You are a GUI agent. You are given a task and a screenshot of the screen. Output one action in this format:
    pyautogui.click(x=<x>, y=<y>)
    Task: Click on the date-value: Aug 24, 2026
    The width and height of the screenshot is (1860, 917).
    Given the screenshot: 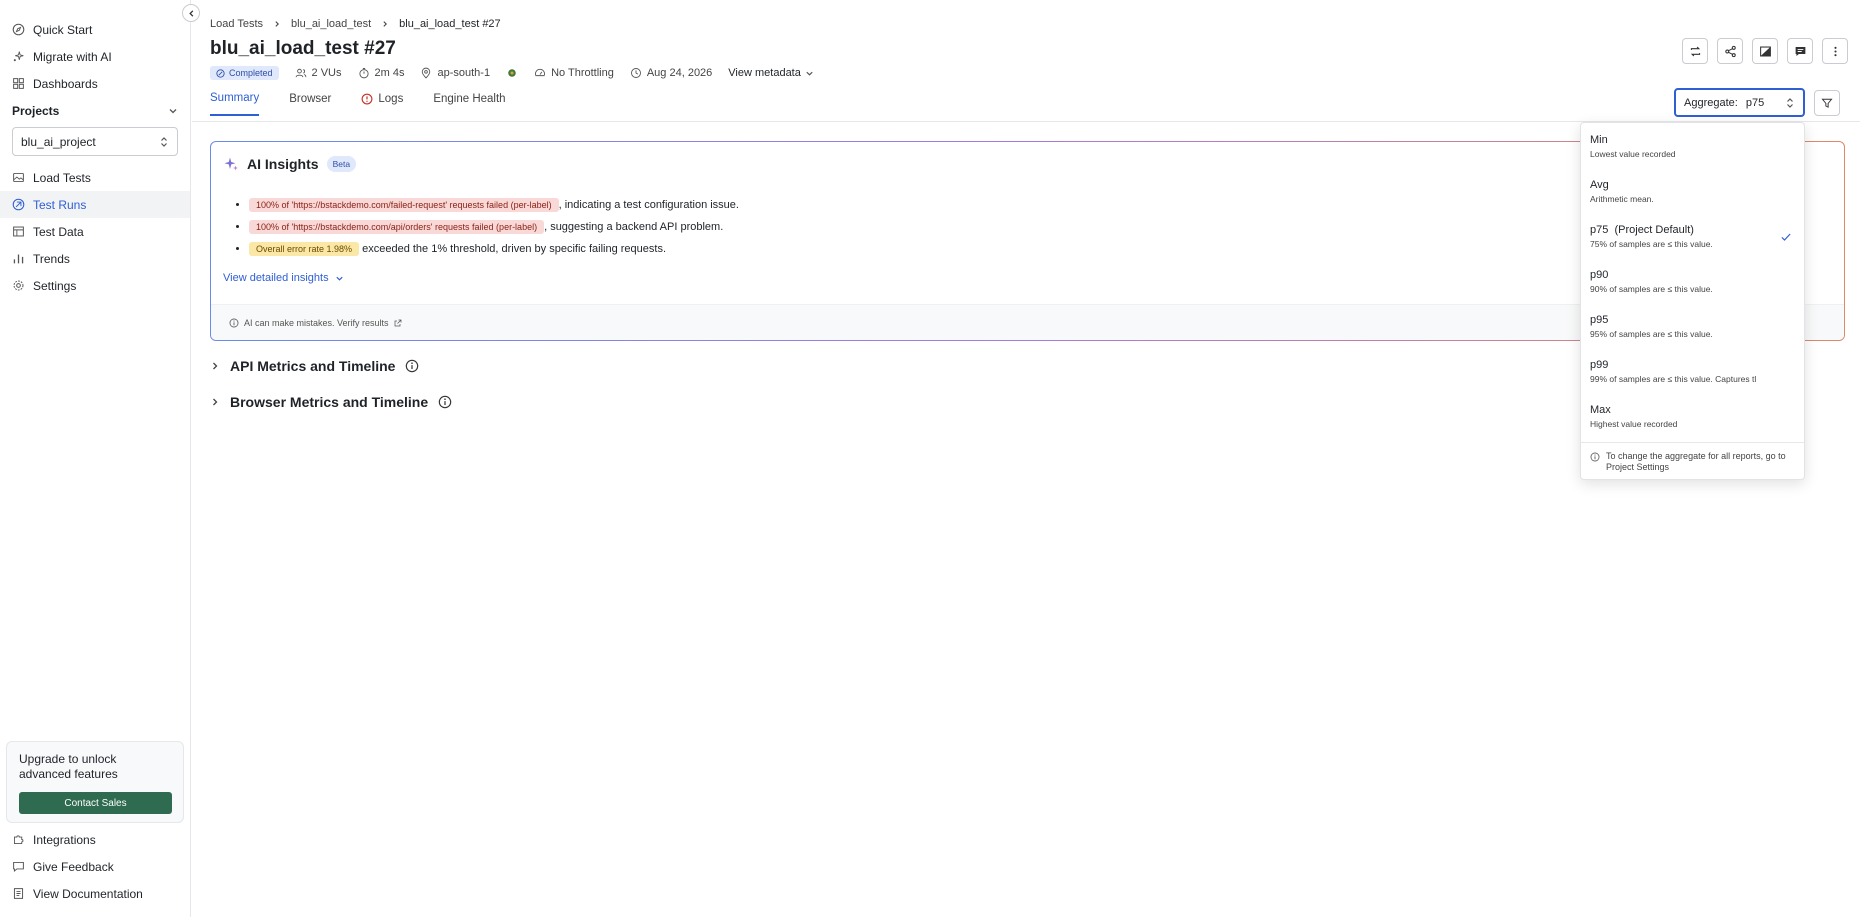 What is the action you would take?
    pyautogui.click(x=679, y=73)
    